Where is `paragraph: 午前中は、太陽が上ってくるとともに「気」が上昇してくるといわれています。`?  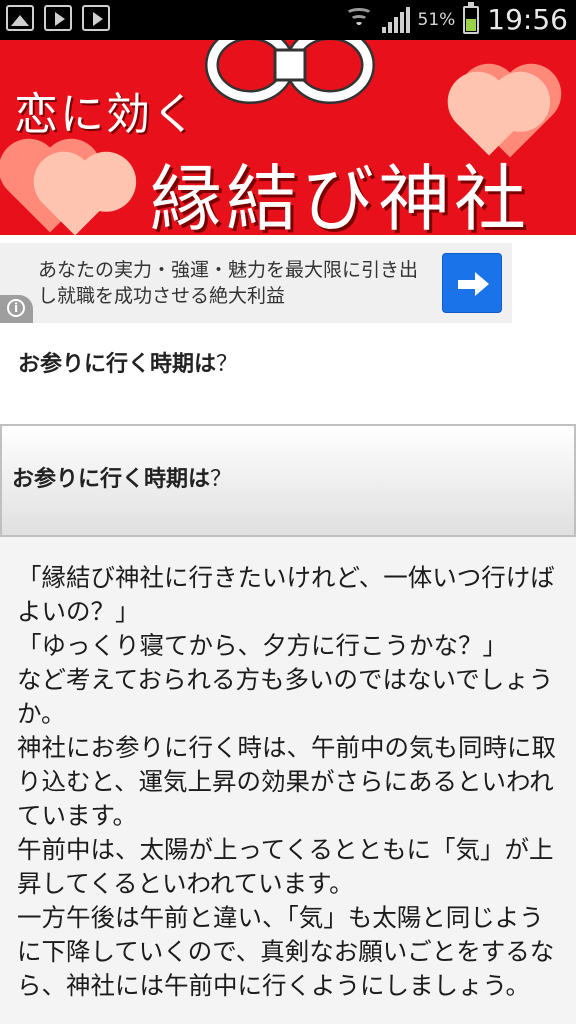 paragraph: 午前中は、太陽が上ってくるとともに「気」が上昇してくるといわれています。 is located at coordinates (285, 866).